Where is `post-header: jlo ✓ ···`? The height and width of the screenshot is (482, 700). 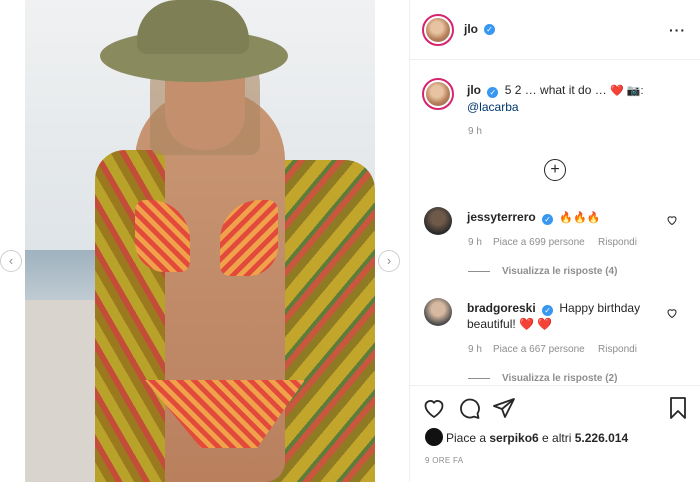
post-header: jlo ✓ ··· is located at coordinates (555, 30).